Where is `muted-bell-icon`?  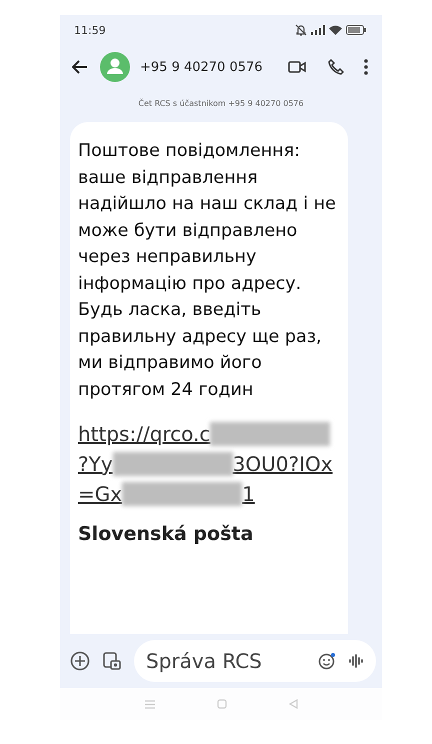
muted-bell-icon is located at coordinates (301, 30).